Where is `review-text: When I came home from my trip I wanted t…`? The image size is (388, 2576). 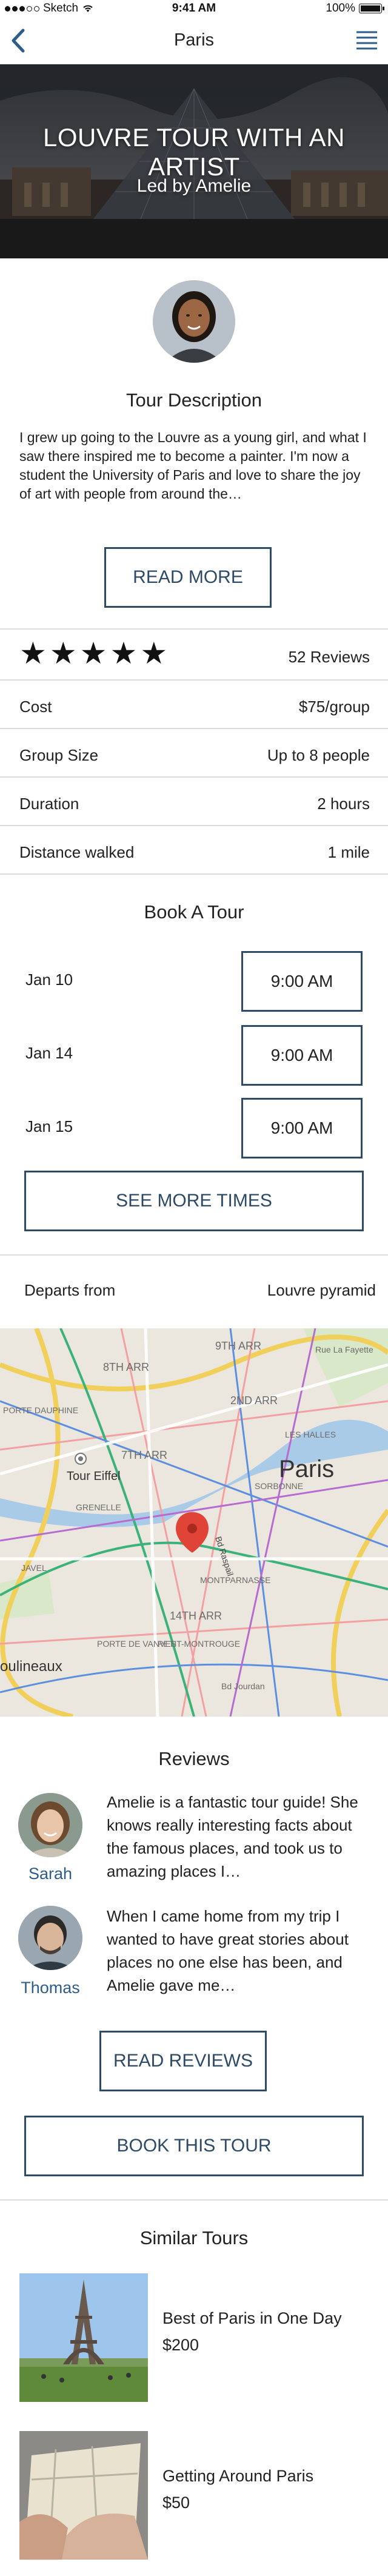
review-text: When I came home from my trip I wanted t… is located at coordinates (228, 1950).